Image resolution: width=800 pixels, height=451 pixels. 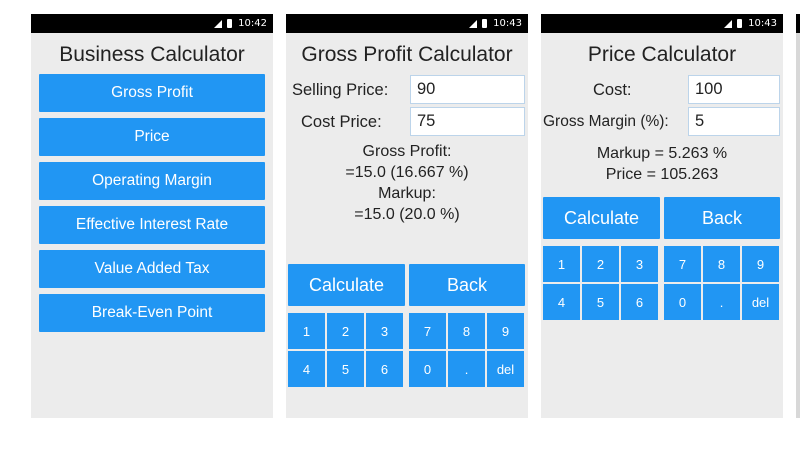 What do you see at coordinates (152, 93) in the screenshot?
I see `gross-profit-button: Gross Profit` at bounding box center [152, 93].